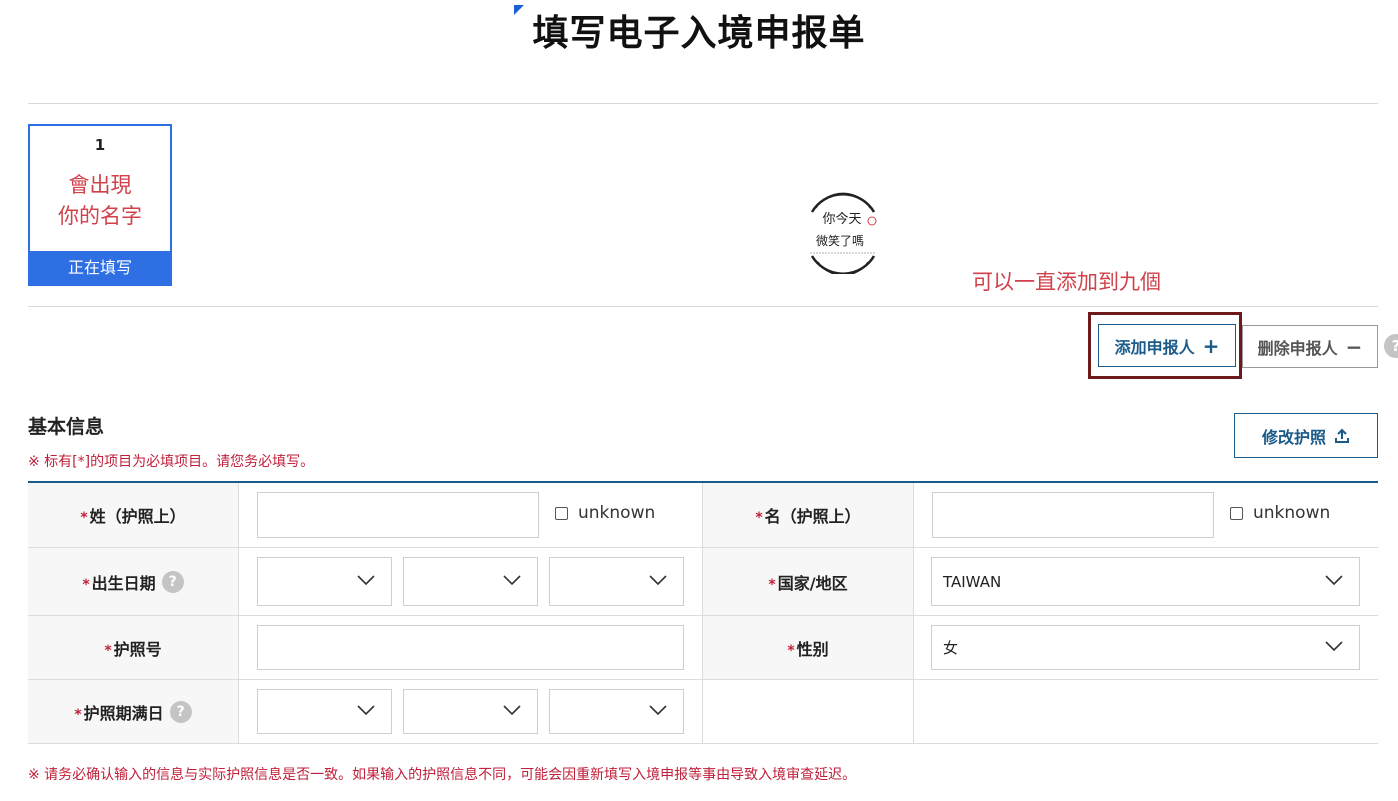 The height and width of the screenshot is (801, 1398). Describe the element at coordinates (470, 581) in the screenshot. I see `birth-month-select` at that location.